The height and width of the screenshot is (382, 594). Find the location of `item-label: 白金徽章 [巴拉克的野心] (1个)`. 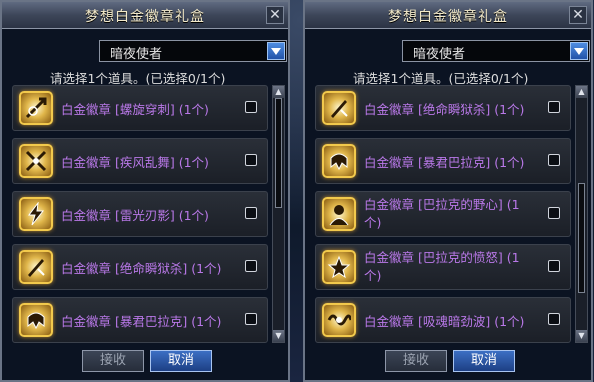

item-label: 白金徽章 [巴拉克的野心] (1个) is located at coordinates (442, 213).